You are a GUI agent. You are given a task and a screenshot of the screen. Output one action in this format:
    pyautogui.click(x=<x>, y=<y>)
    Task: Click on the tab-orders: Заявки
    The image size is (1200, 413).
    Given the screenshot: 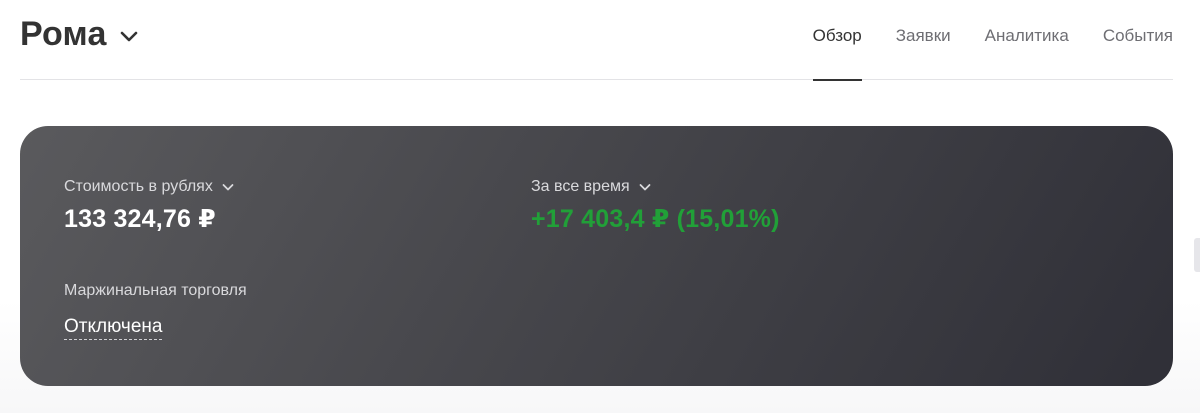 What is the action you would take?
    pyautogui.click(x=923, y=40)
    